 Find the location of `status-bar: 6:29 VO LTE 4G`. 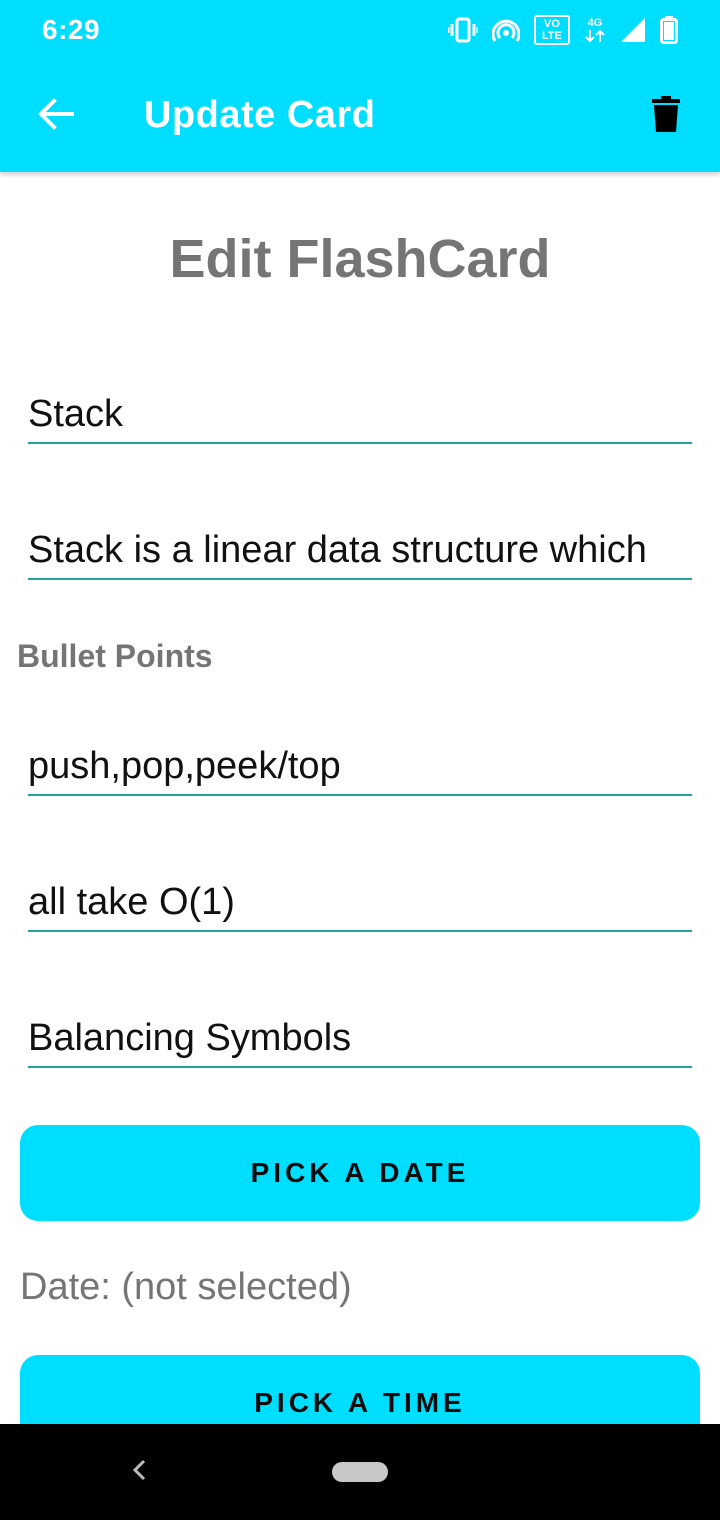

status-bar: 6:29 VO LTE 4G is located at coordinates (360, 30).